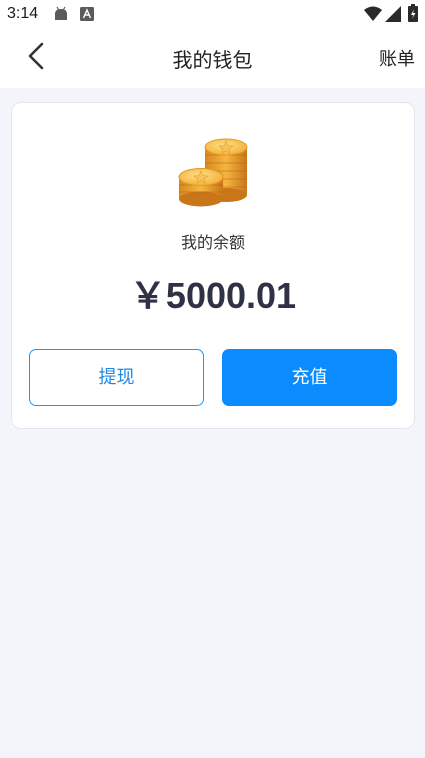 The image size is (425, 758). What do you see at coordinates (309, 377) in the screenshot?
I see `recharge-button: 充值` at bounding box center [309, 377].